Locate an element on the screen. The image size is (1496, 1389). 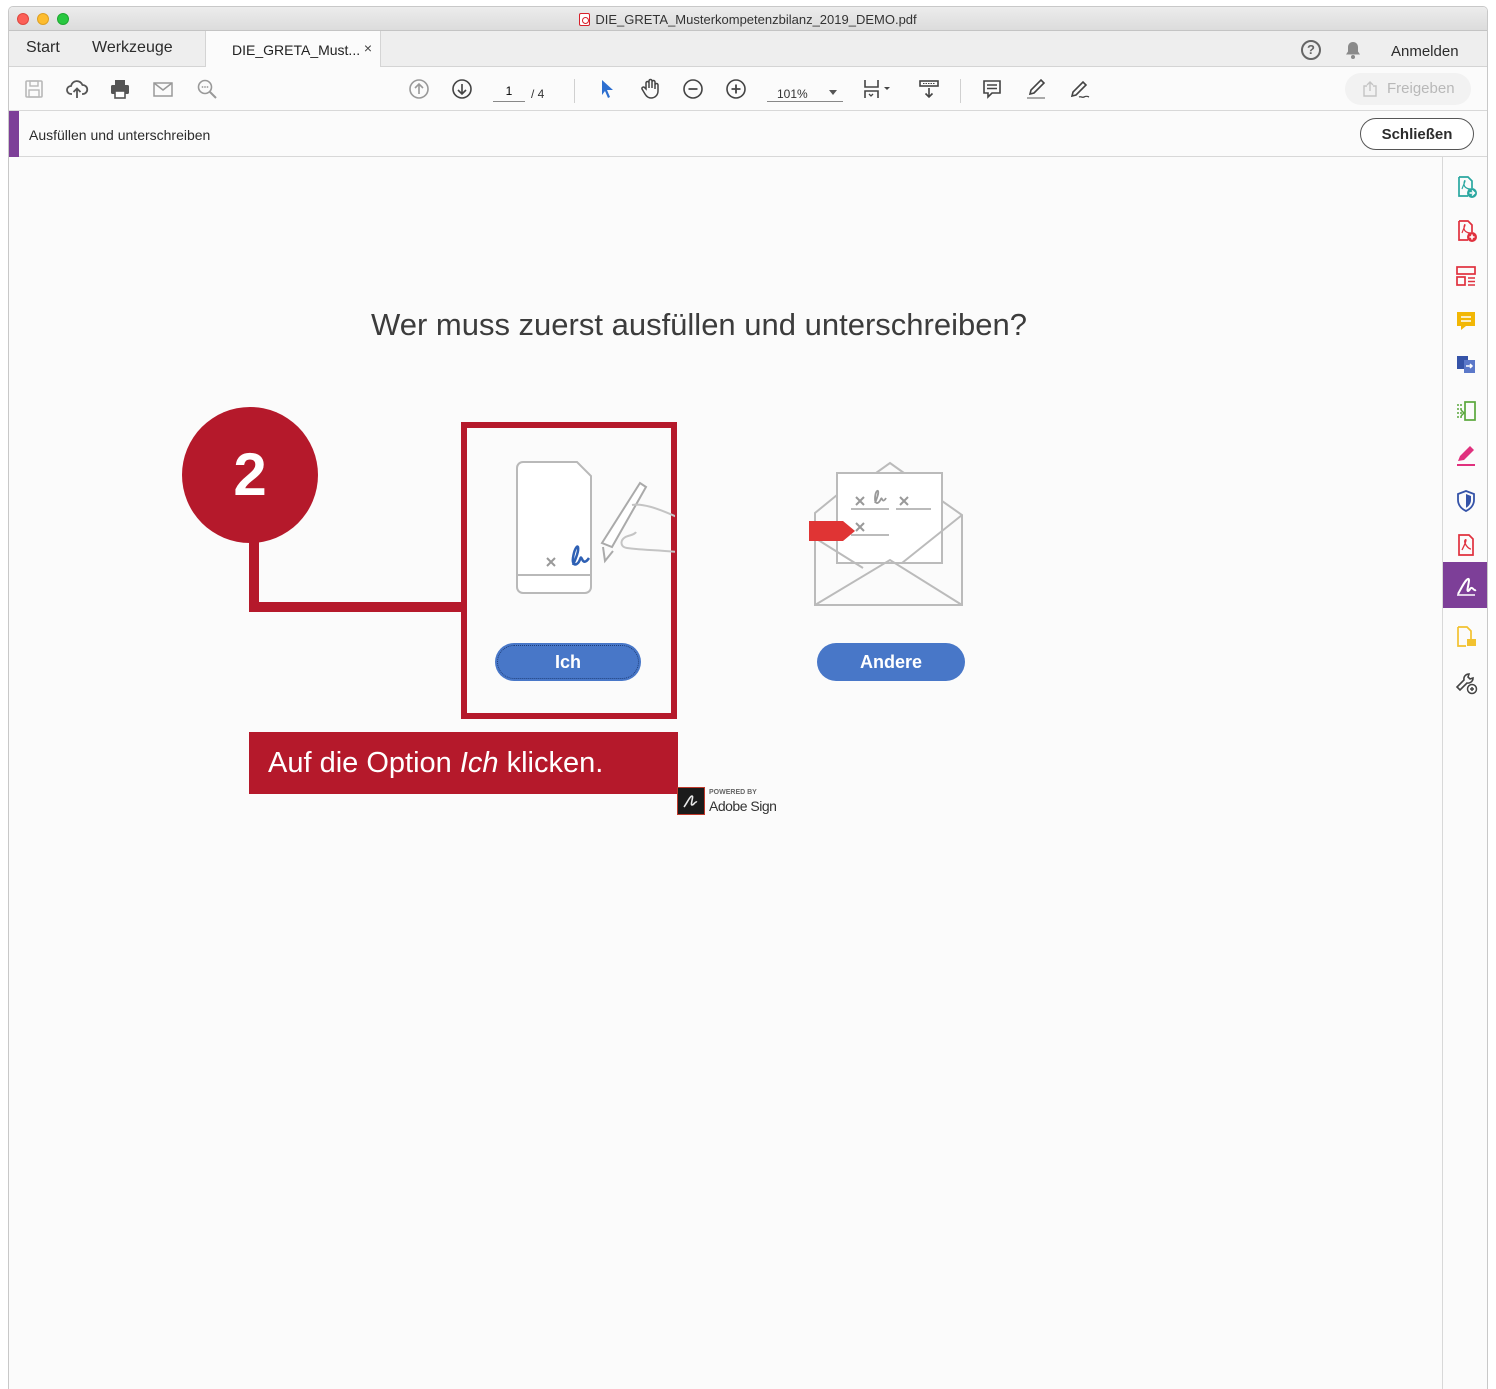
chevron-down-icon is located at coordinates (833, 92).